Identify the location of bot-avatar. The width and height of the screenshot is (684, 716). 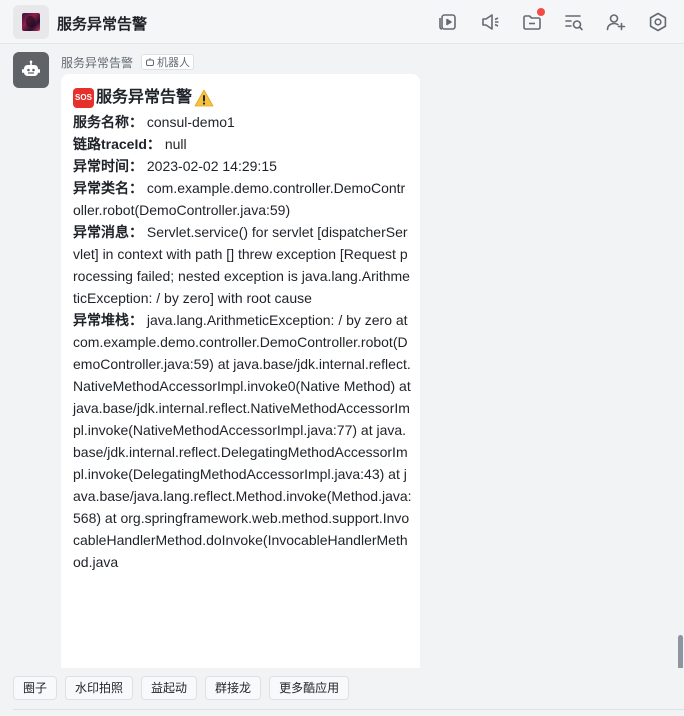
(31, 70).